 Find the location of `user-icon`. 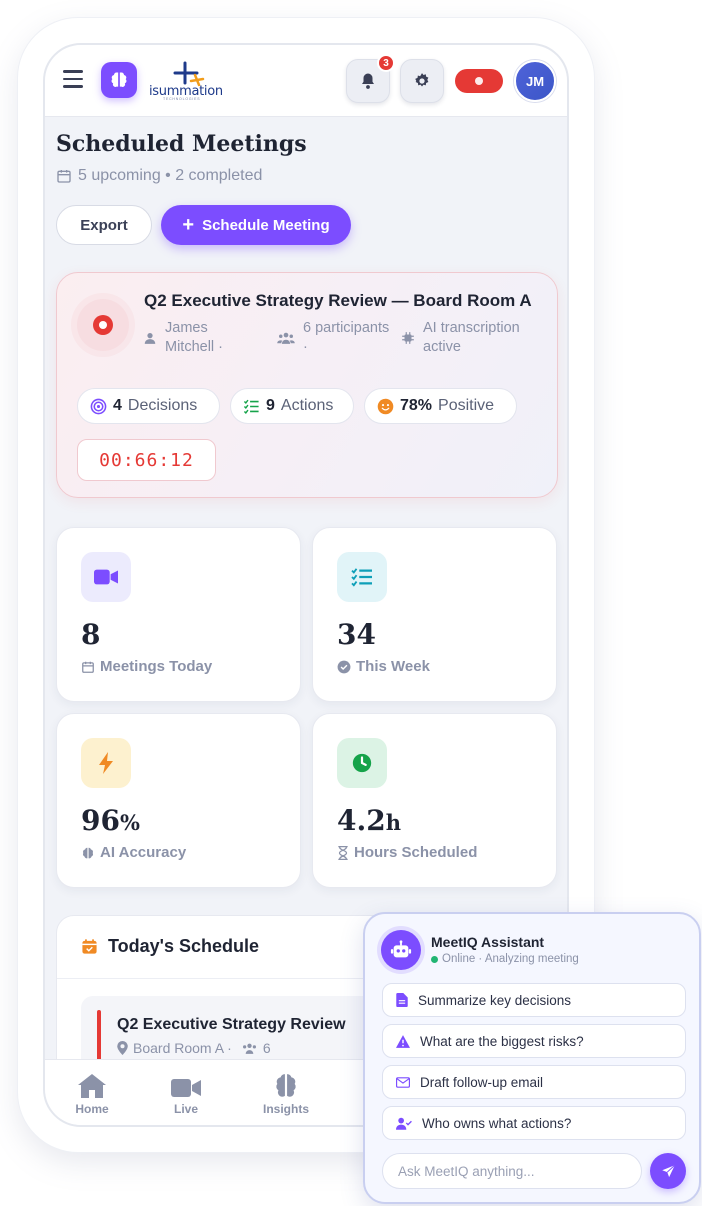

user-icon is located at coordinates (150, 338).